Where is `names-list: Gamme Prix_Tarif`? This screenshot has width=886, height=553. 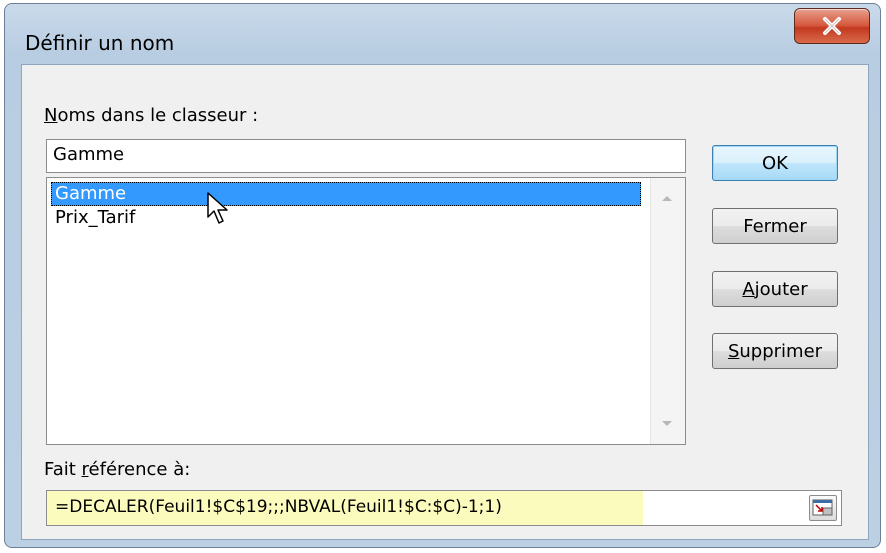
names-list: Gamme Prix_Tarif is located at coordinates (346, 206).